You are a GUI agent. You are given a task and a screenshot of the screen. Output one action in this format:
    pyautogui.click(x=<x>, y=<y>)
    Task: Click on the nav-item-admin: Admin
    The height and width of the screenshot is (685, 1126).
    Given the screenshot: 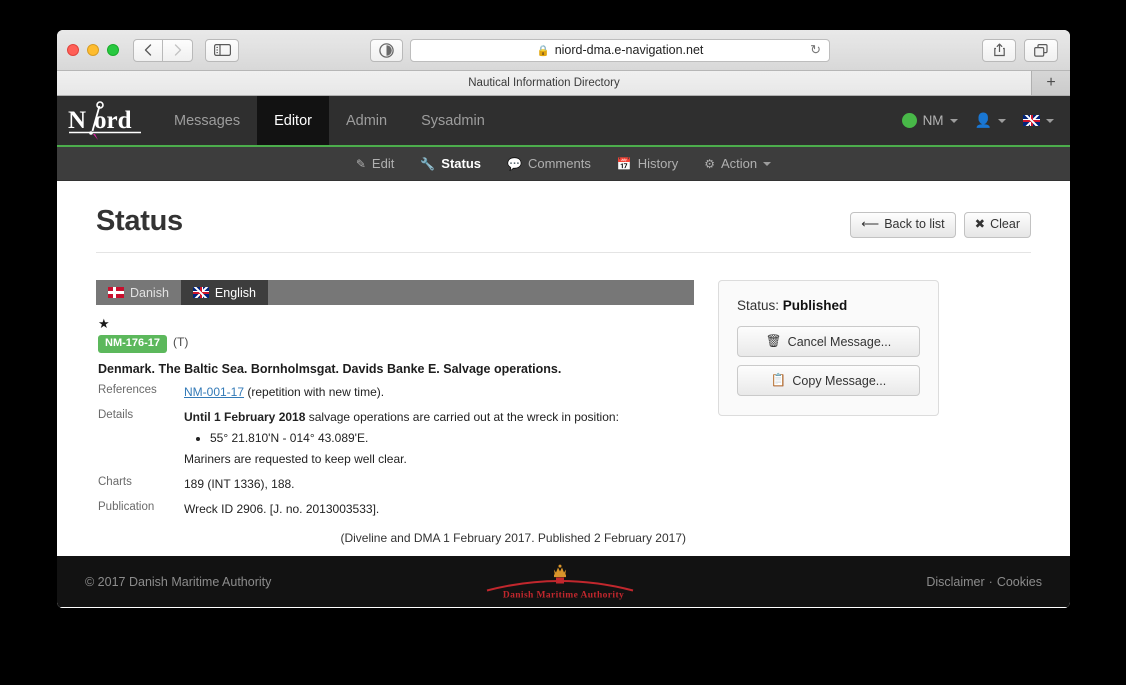 What is the action you would take?
    pyautogui.click(x=366, y=120)
    